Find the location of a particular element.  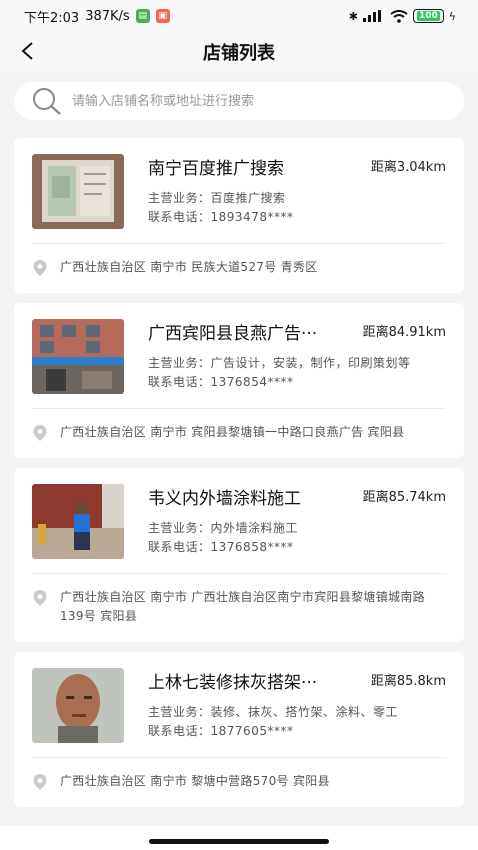

shop-phone: 联系电话：1376854**** is located at coordinates (221, 382).